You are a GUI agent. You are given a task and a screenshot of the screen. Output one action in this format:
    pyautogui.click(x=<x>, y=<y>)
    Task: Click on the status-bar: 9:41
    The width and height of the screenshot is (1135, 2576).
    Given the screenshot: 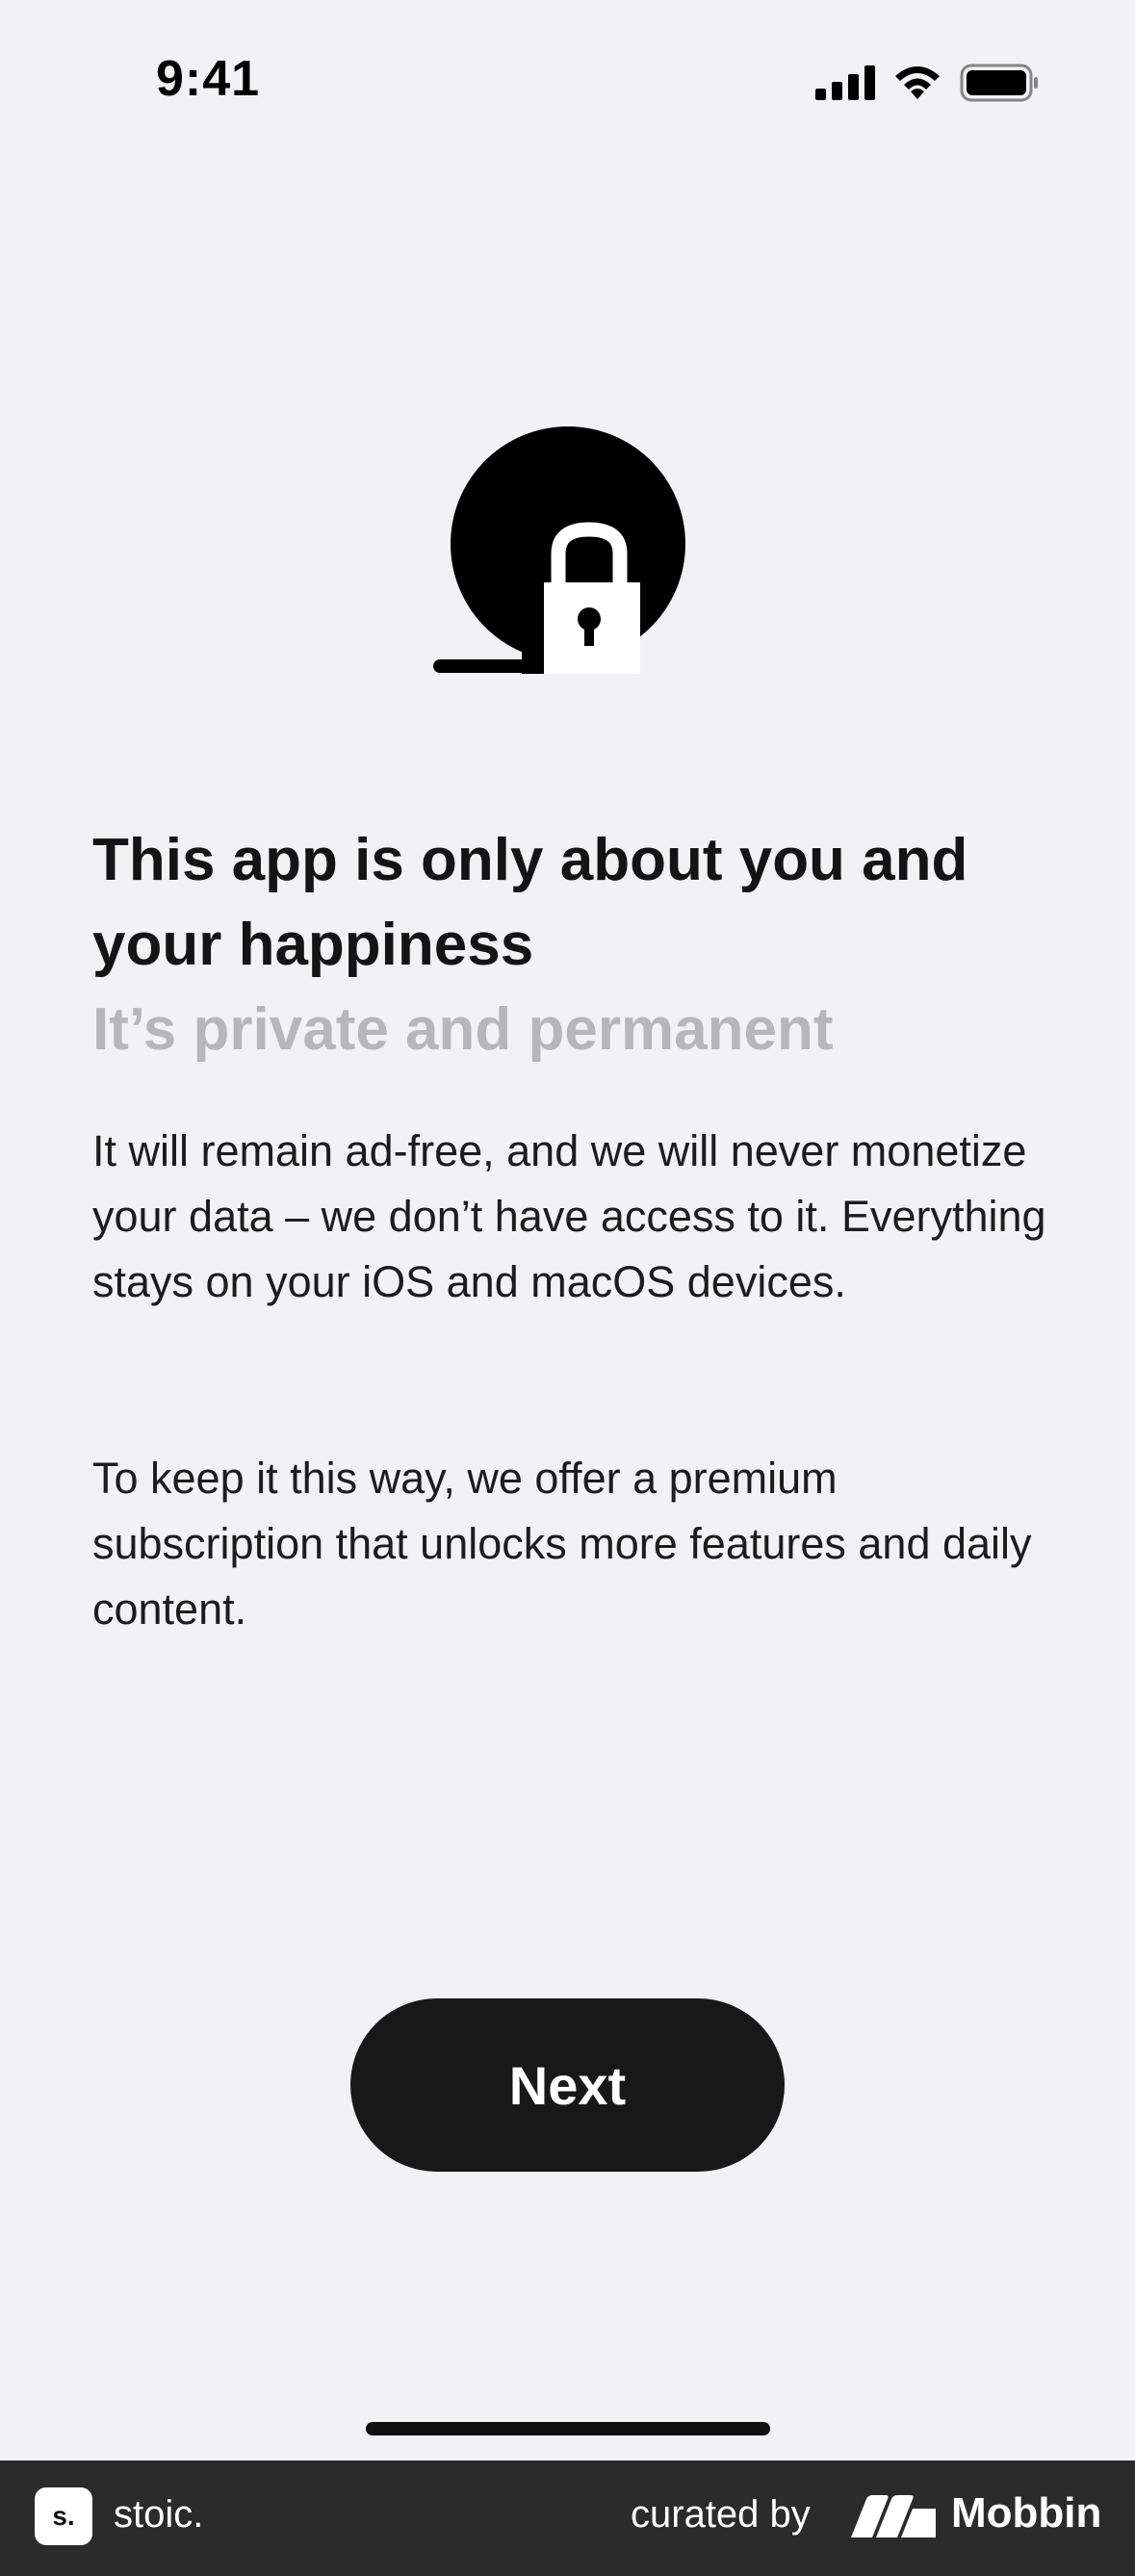 What is the action you would take?
    pyautogui.click(x=567, y=82)
    